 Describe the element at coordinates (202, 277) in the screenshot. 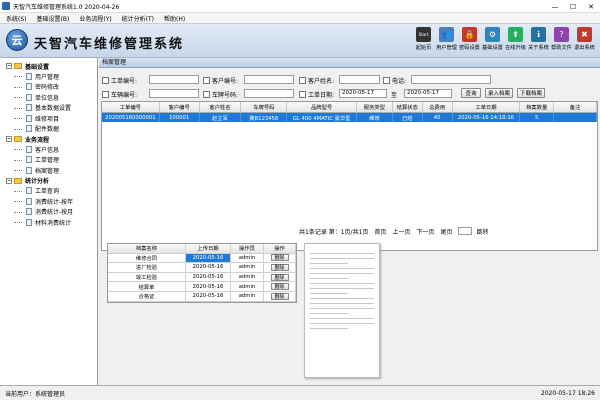

I see `list-item: 竣工检验 2020-05-16 admin 删除` at that location.